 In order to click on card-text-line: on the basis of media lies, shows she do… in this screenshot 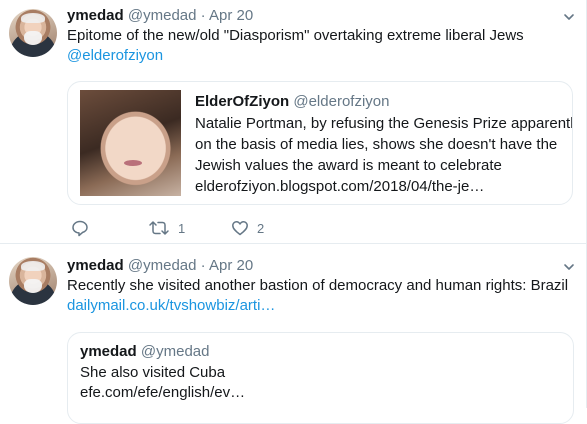, I will do `click(376, 144)`.